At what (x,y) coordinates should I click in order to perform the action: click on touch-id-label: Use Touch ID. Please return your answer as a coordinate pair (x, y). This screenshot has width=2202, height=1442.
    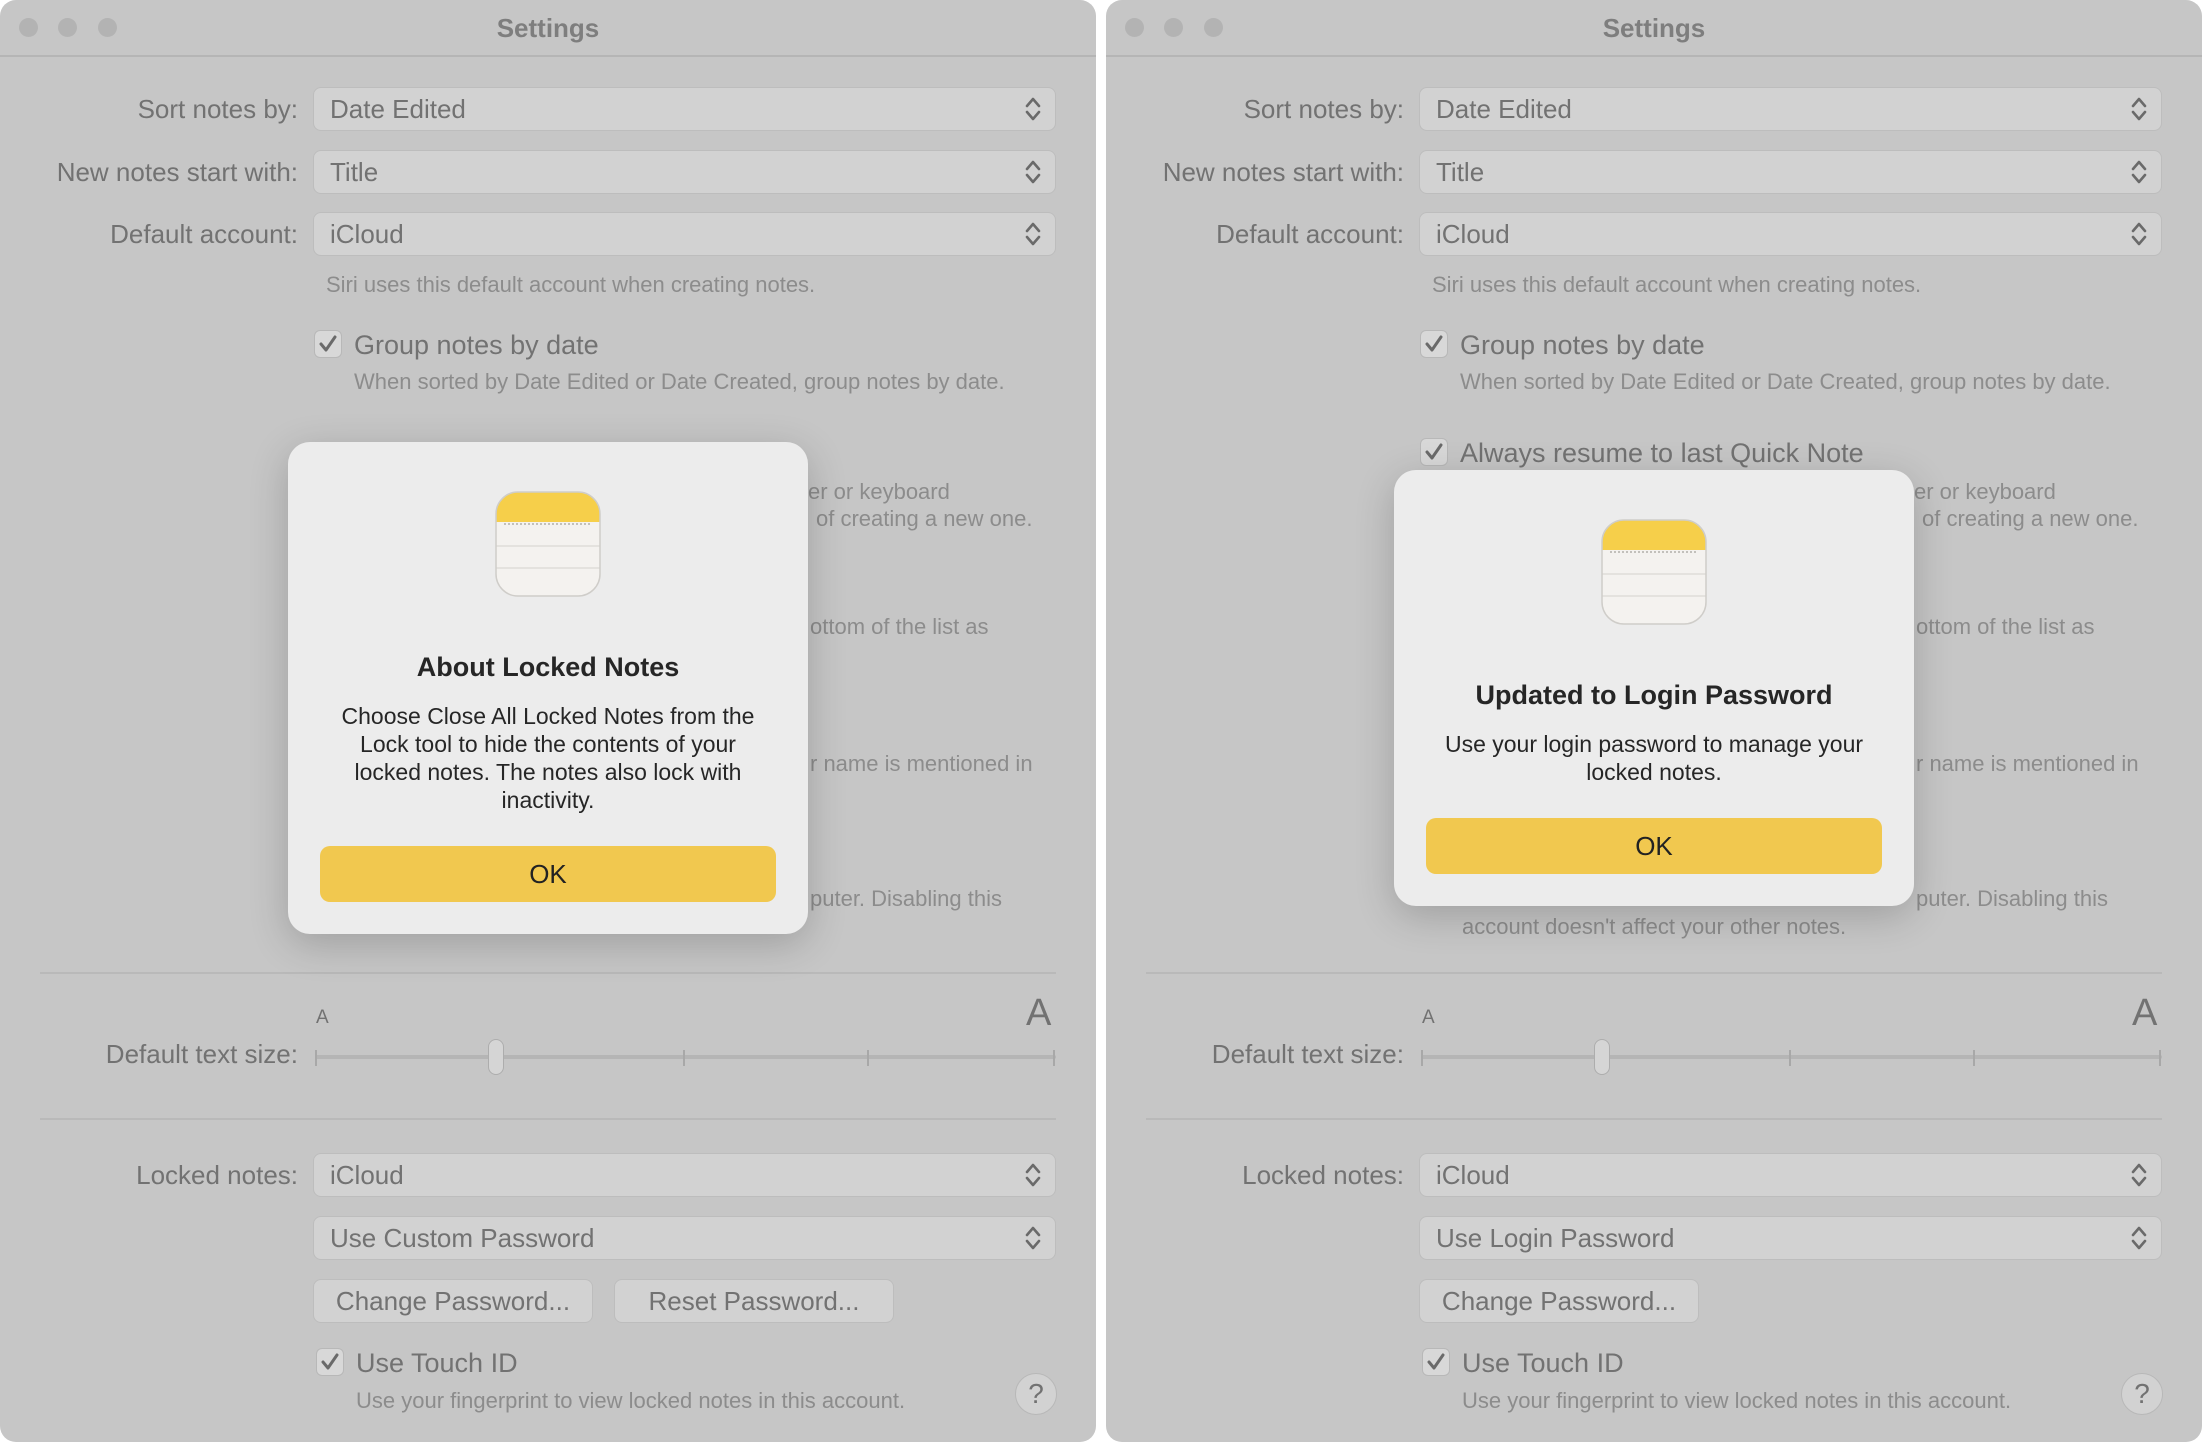
    Looking at the image, I should click on (437, 1363).